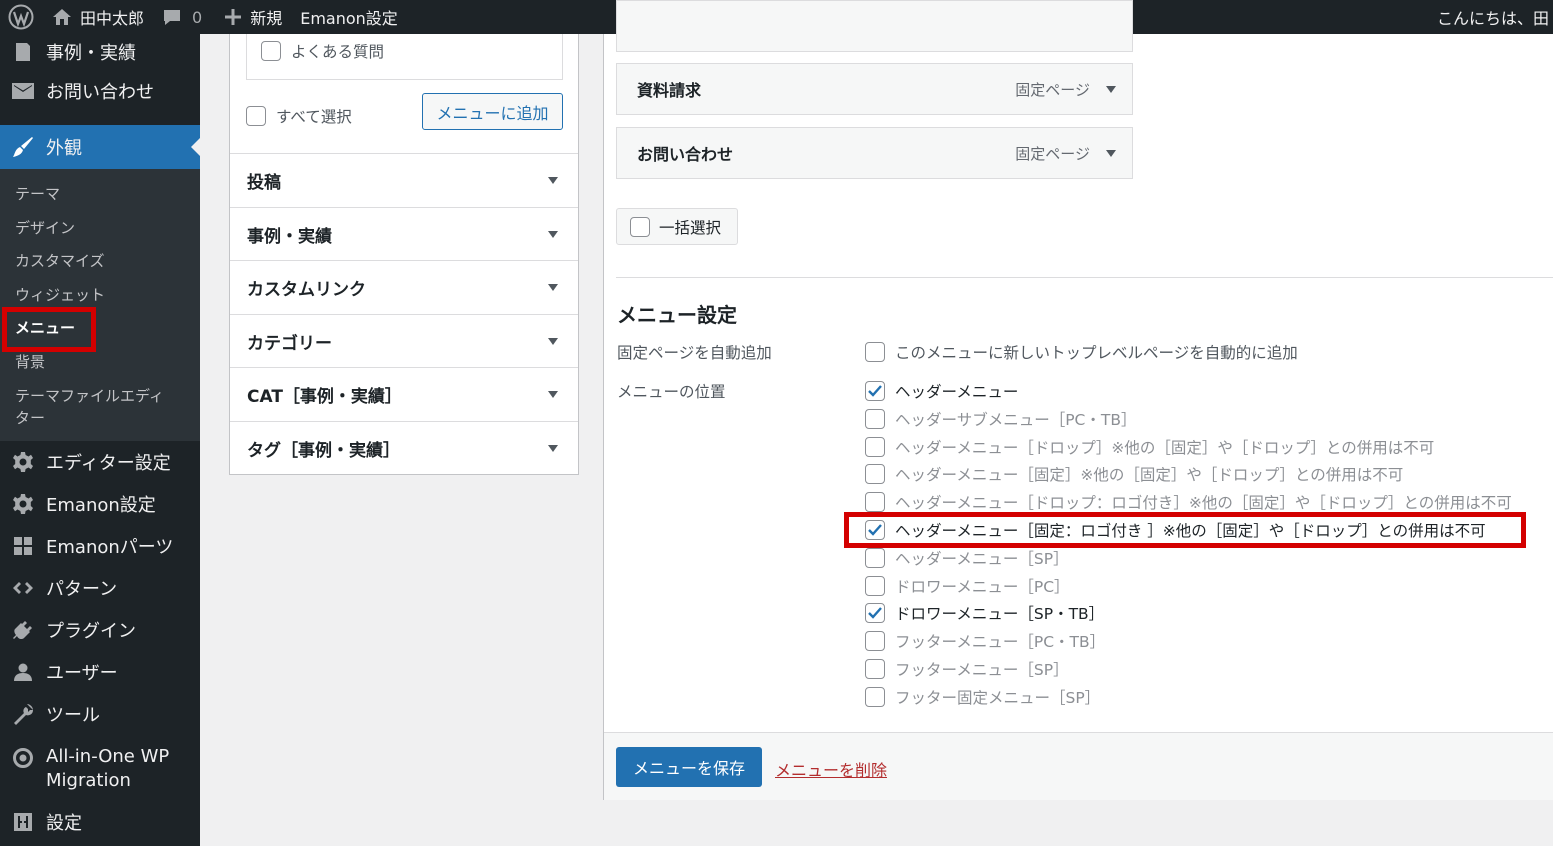 The width and height of the screenshot is (1553, 846). Describe the element at coordinates (998, 697) in the screenshot. I see `menu-location-label: フッター固定メニュー［SP］` at that location.